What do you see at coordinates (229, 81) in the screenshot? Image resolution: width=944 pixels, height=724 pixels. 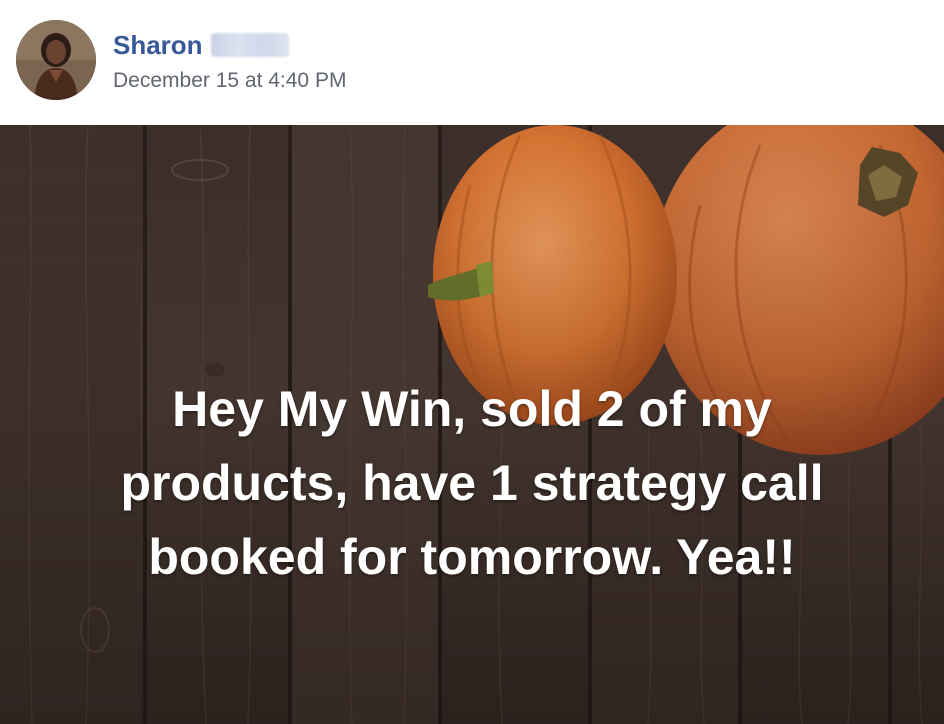 I see `post-timestamp: December 15 at 4:40 PM` at bounding box center [229, 81].